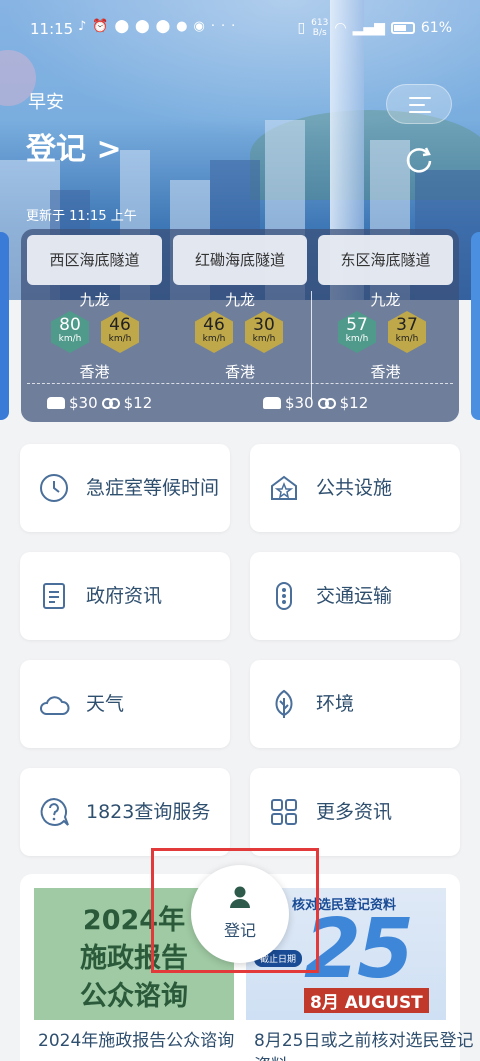 This screenshot has height=1061, width=480. What do you see at coordinates (407, 325) in the screenshot?
I see `speed-value: 37` at bounding box center [407, 325].